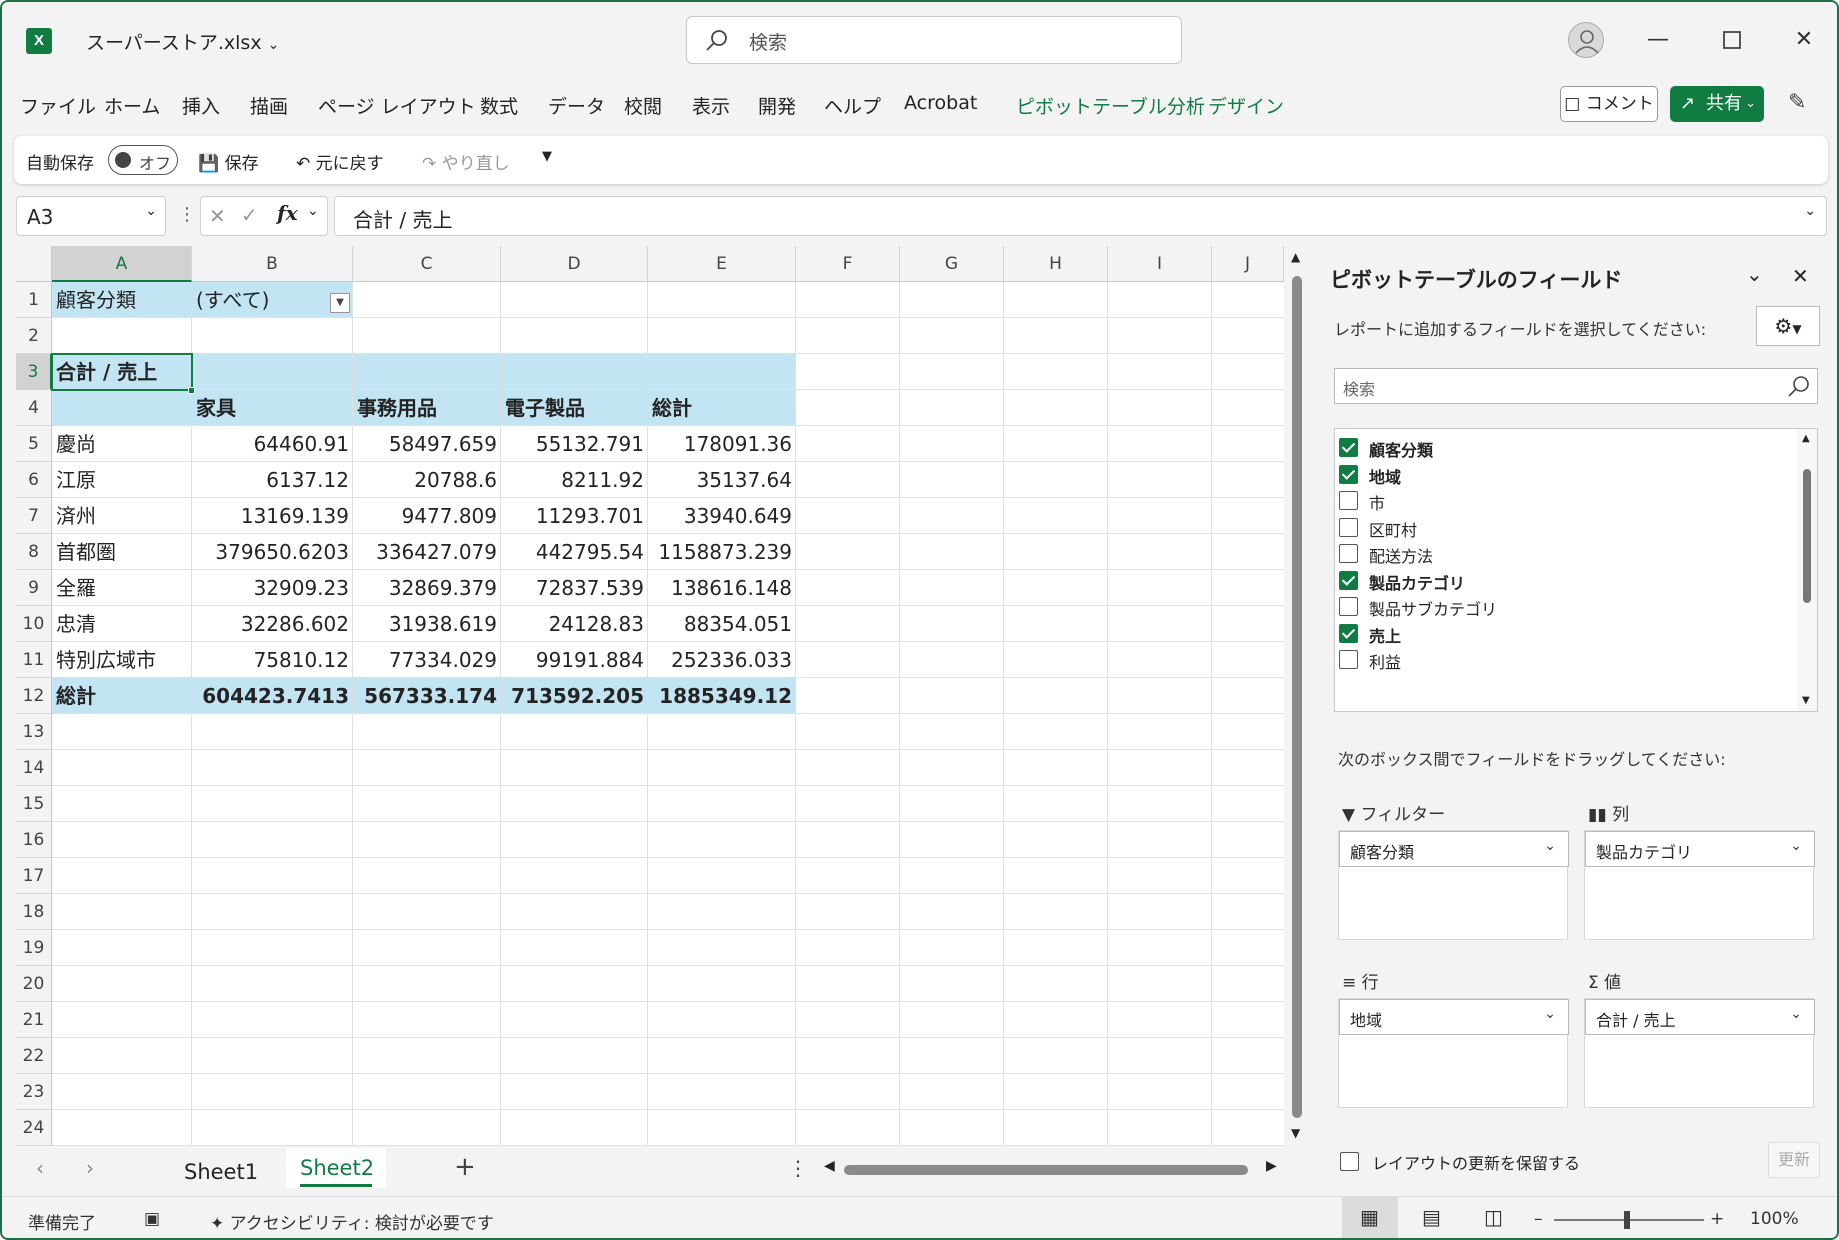 The image size is (1839, 1240). I want to click on select-all-corner, so click(34, 264).